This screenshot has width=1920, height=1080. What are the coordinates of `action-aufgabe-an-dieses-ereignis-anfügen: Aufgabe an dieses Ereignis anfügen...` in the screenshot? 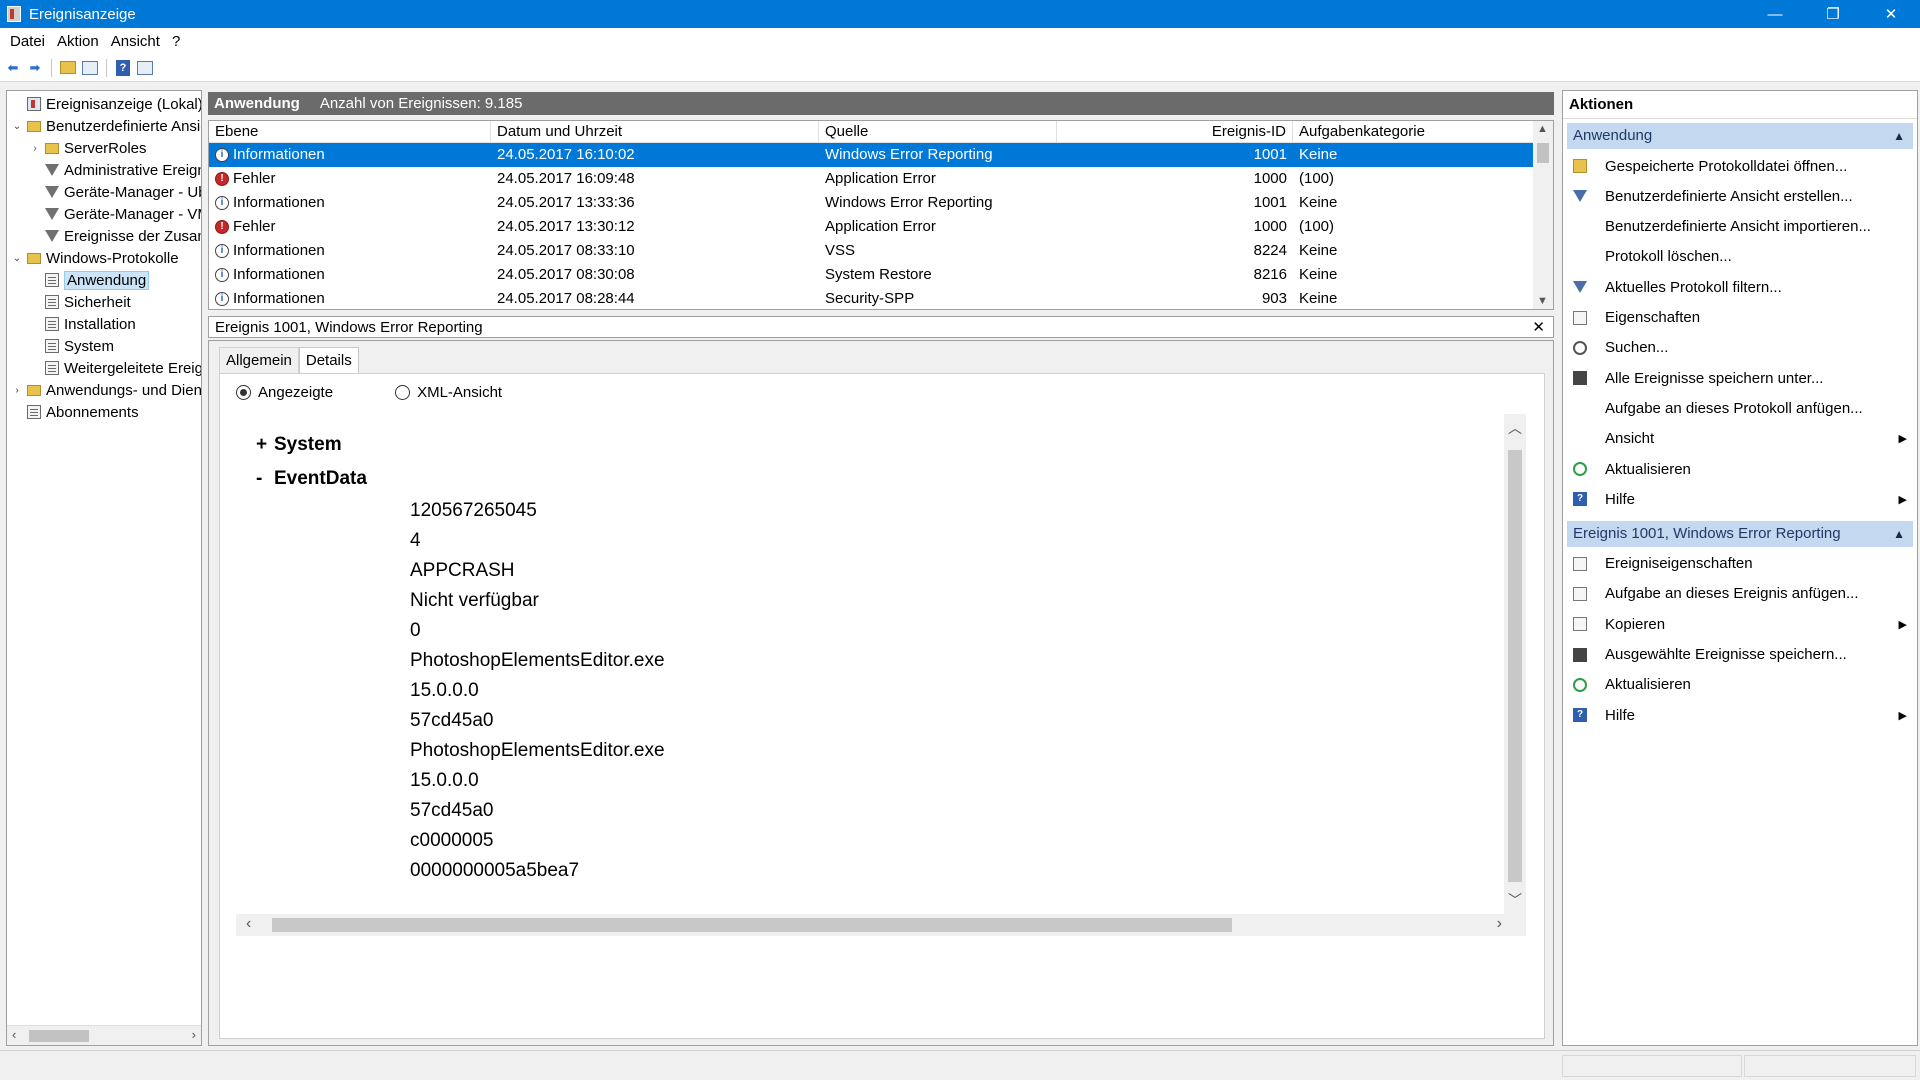 It's located at (1740, 594).